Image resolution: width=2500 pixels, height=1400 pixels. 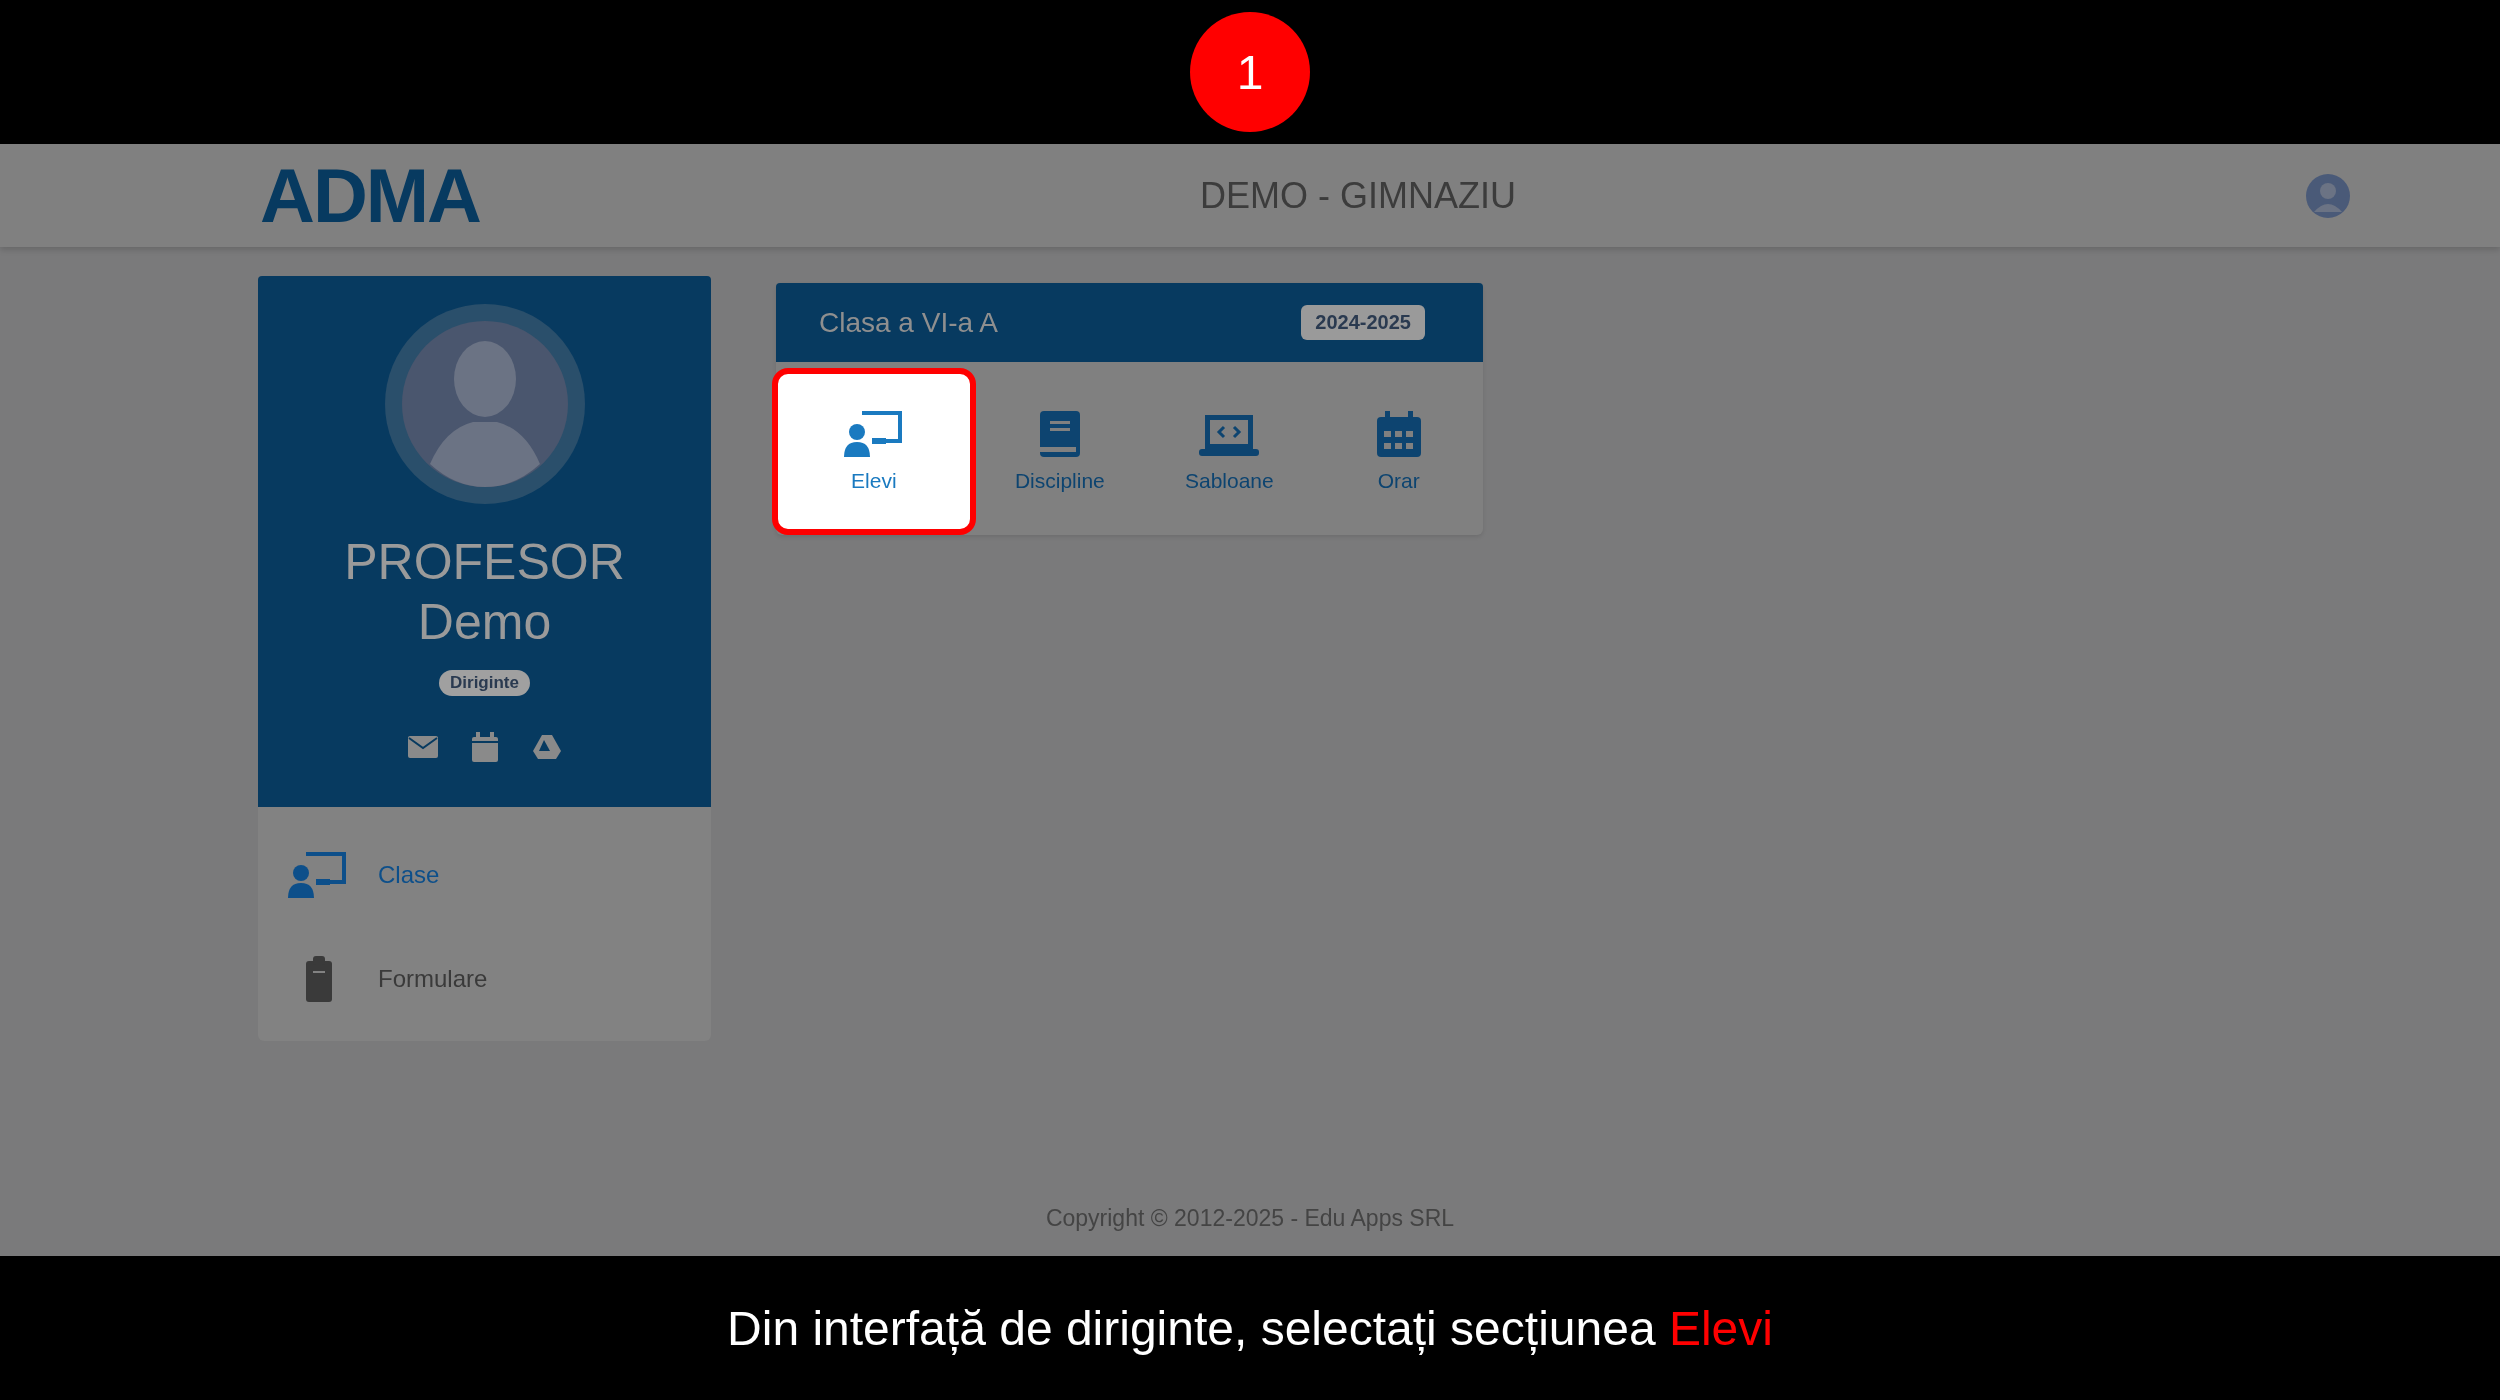 I want to click on drive-icon, so click(x=546, y=747).